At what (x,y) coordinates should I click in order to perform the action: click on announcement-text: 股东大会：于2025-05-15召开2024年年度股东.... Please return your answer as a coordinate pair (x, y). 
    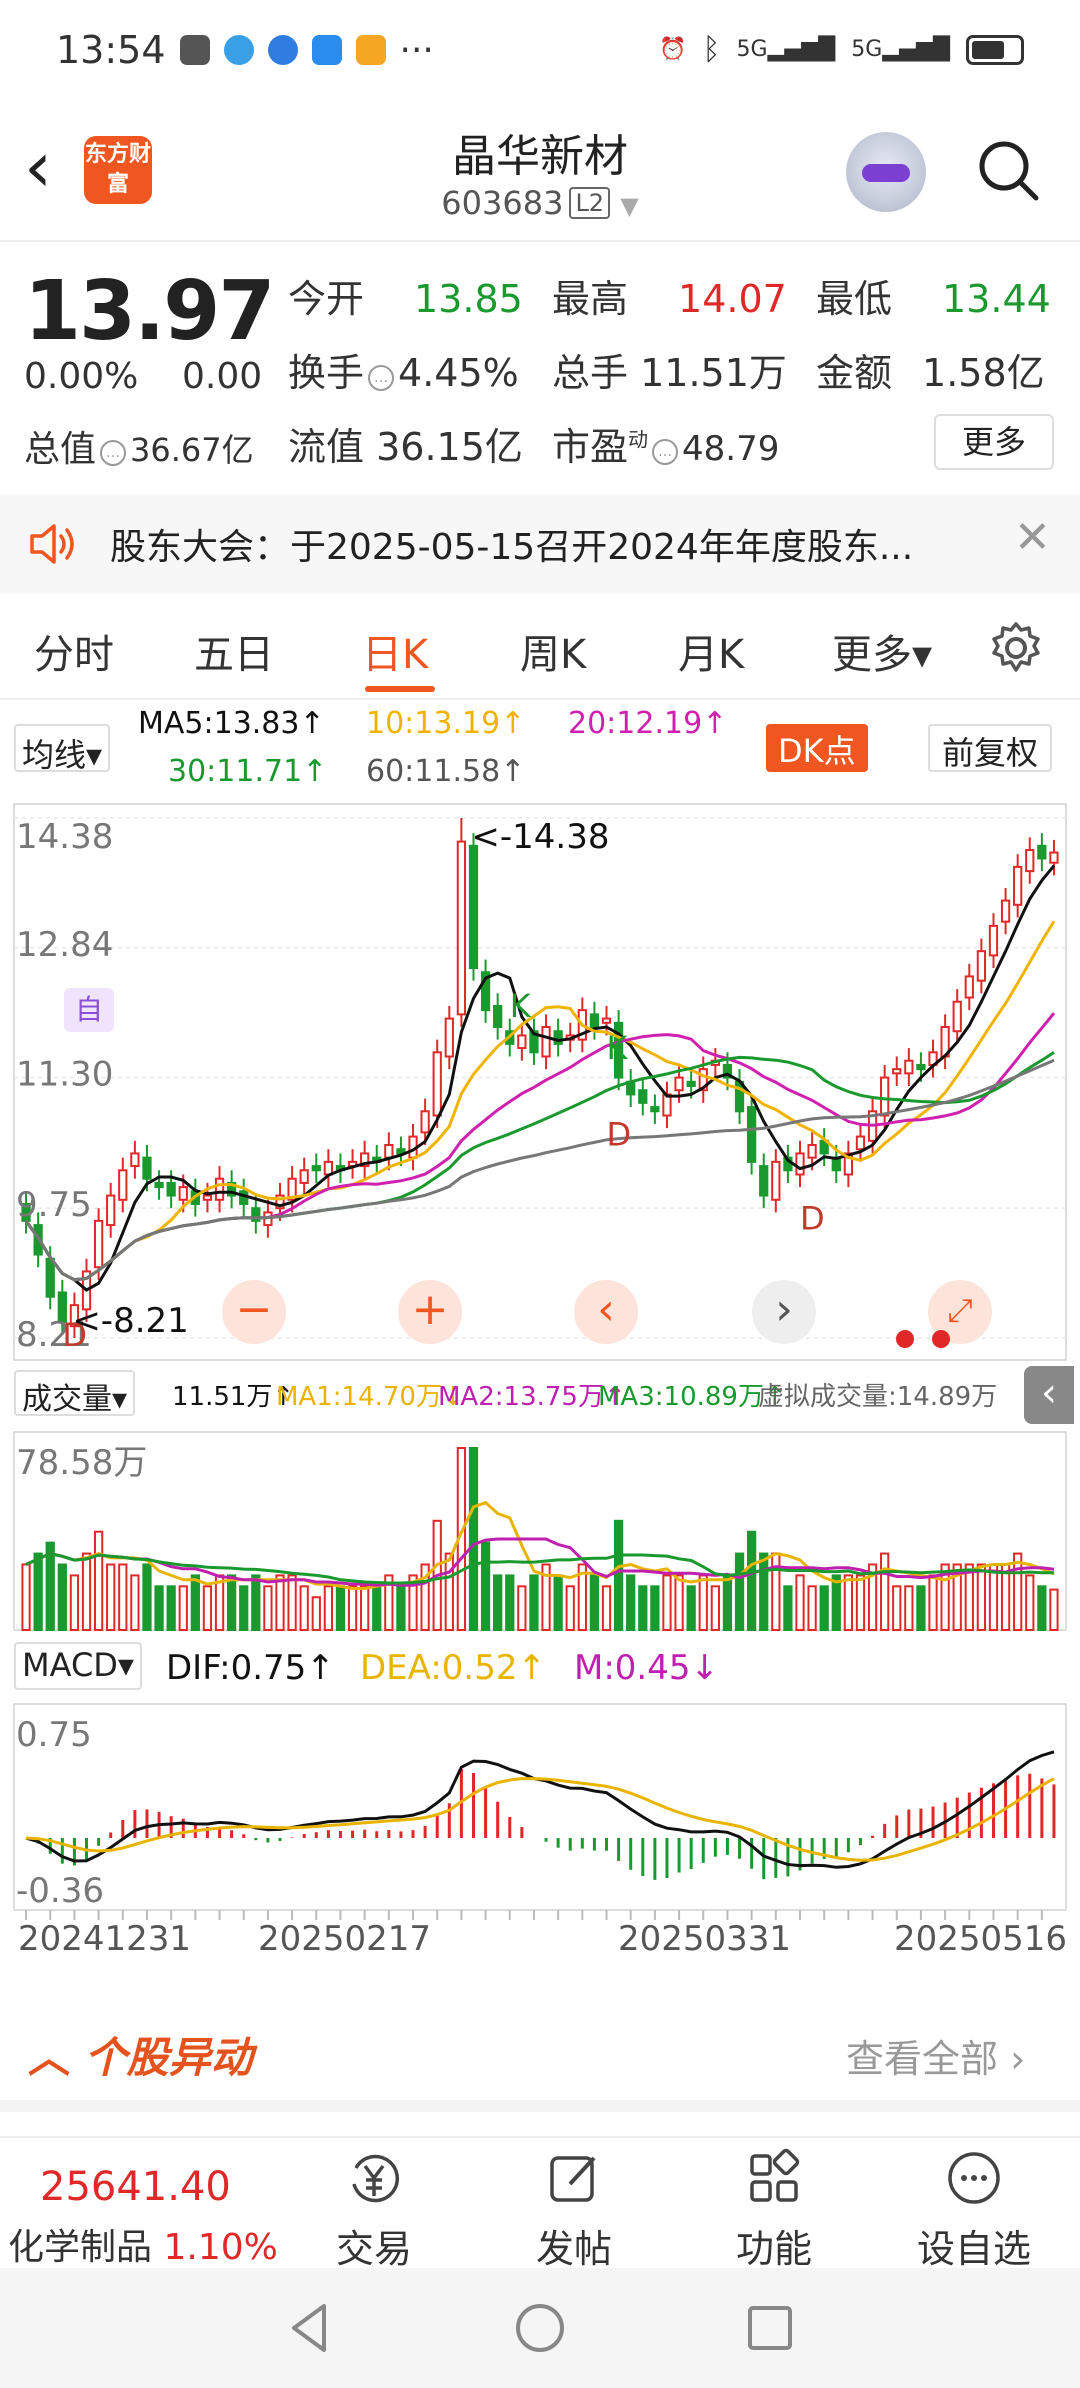
    Looking at the image, I should click on (512, 547).